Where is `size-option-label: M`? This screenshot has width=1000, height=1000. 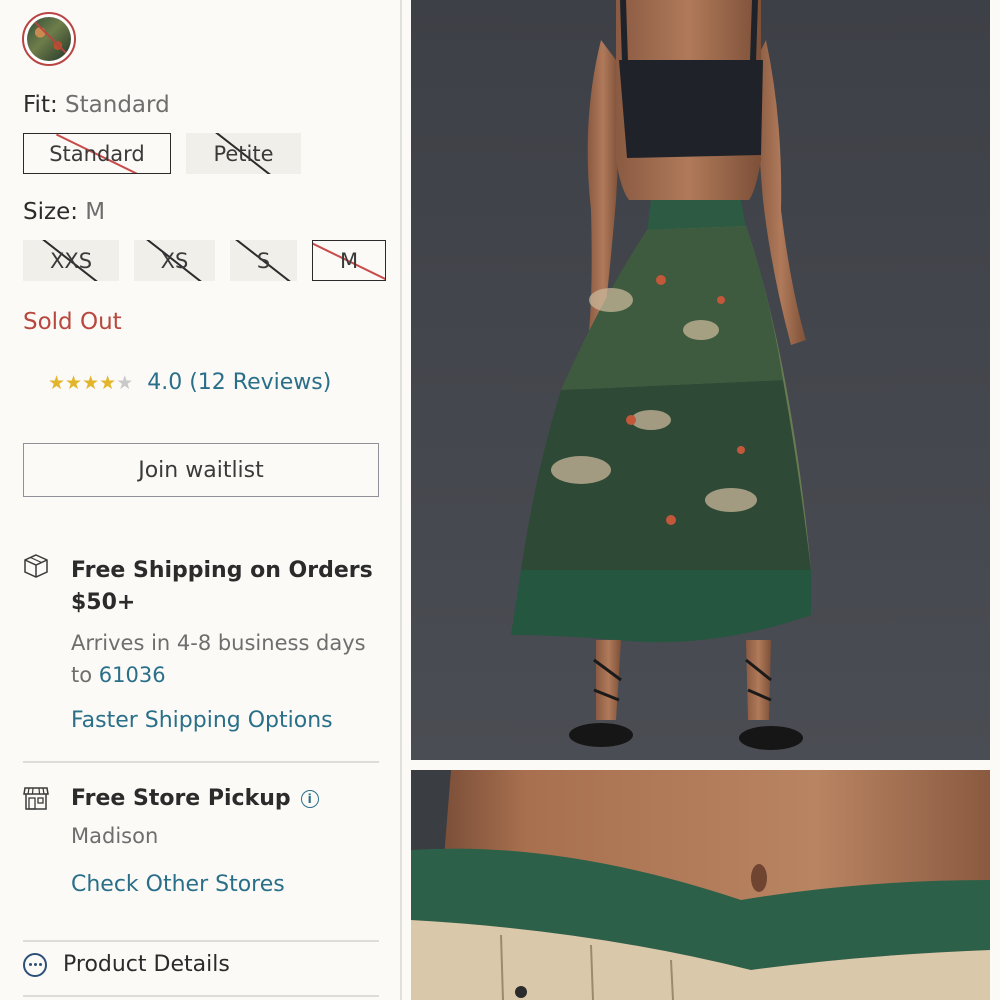 size-option-label: M is located at coordinates (349, 260).